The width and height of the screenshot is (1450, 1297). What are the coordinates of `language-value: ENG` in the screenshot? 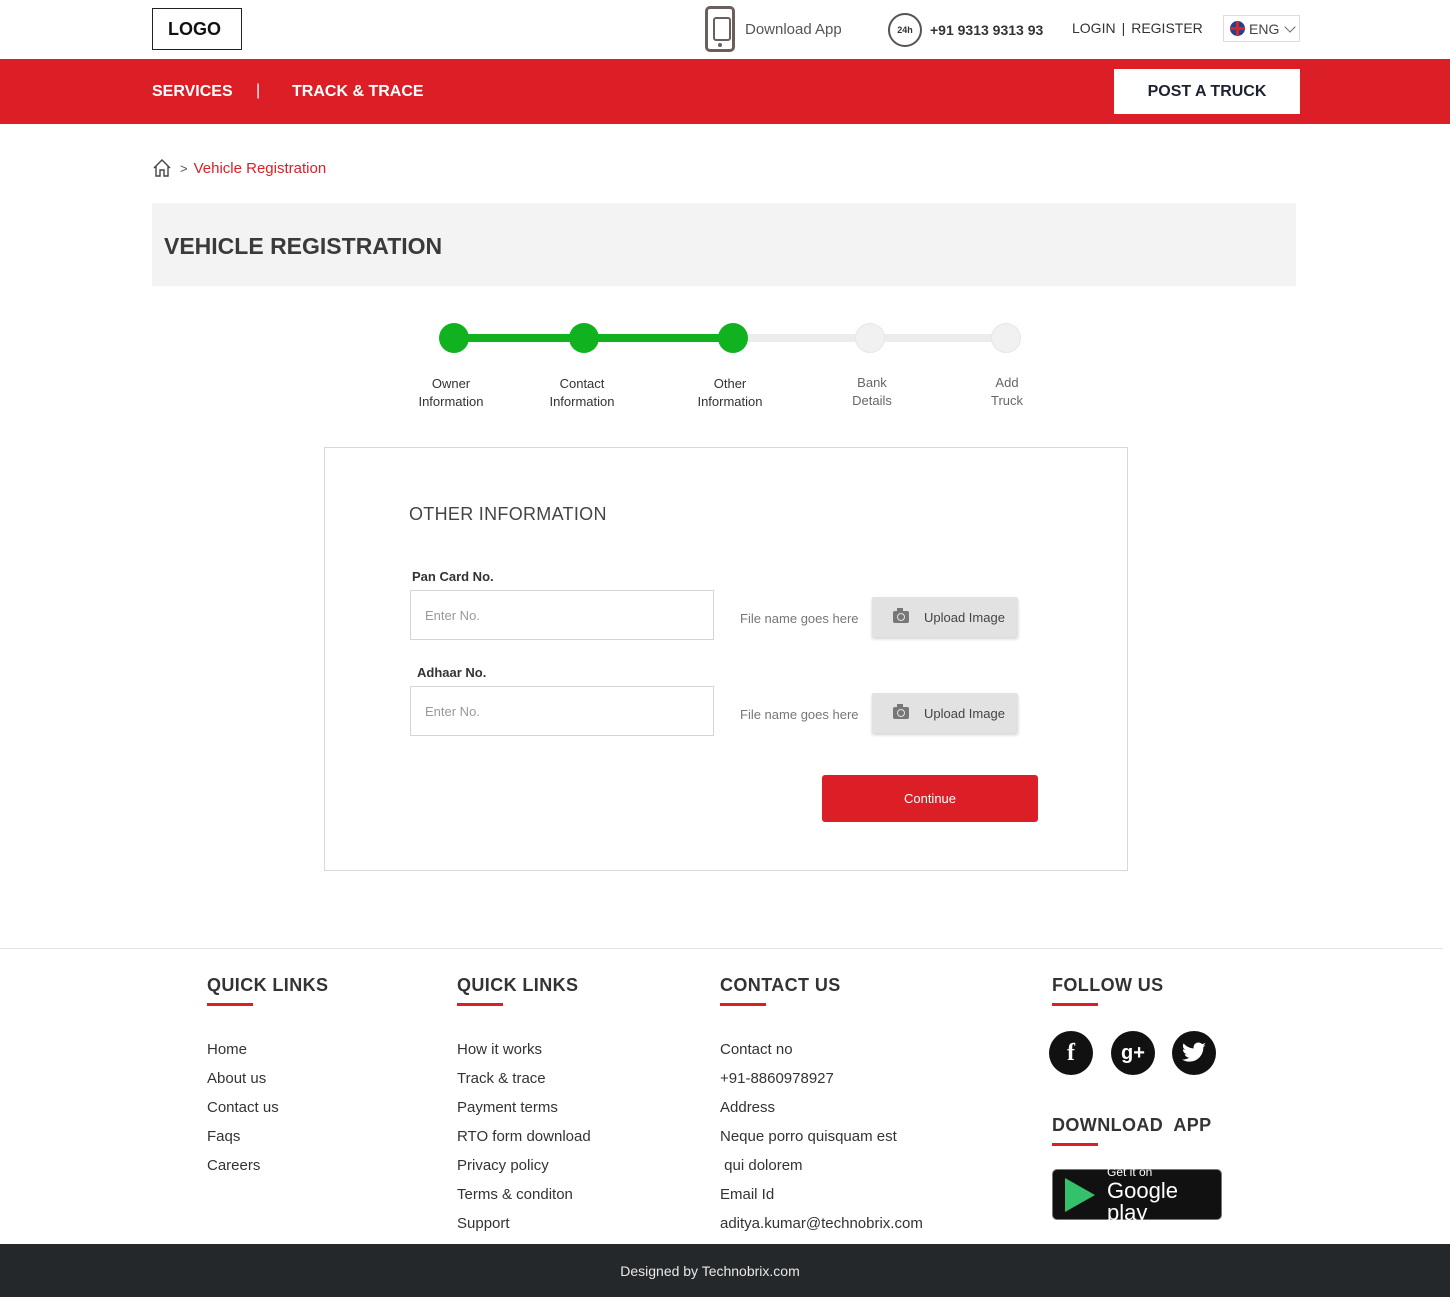 It's located at (1264, 28).